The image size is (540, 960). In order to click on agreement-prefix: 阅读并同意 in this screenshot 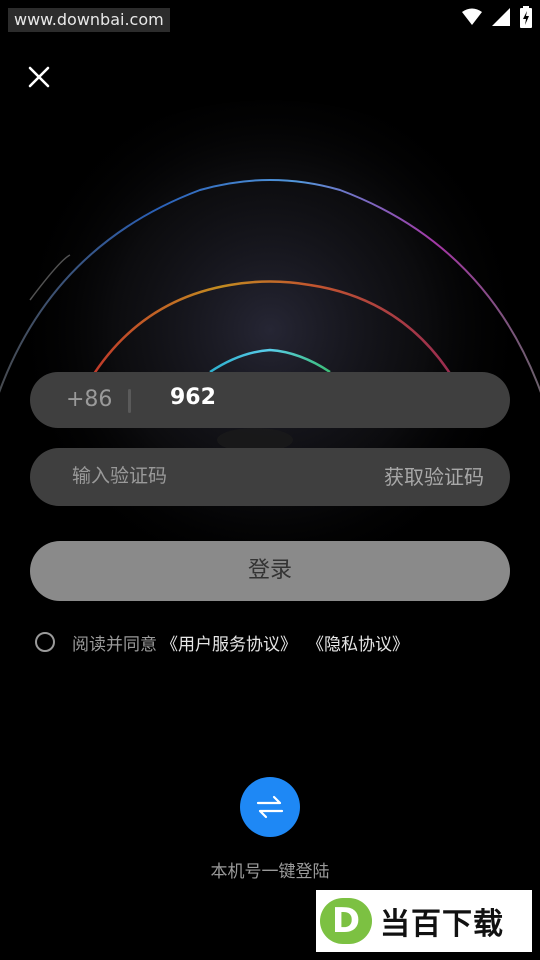, I will do `click(114, 644)`.